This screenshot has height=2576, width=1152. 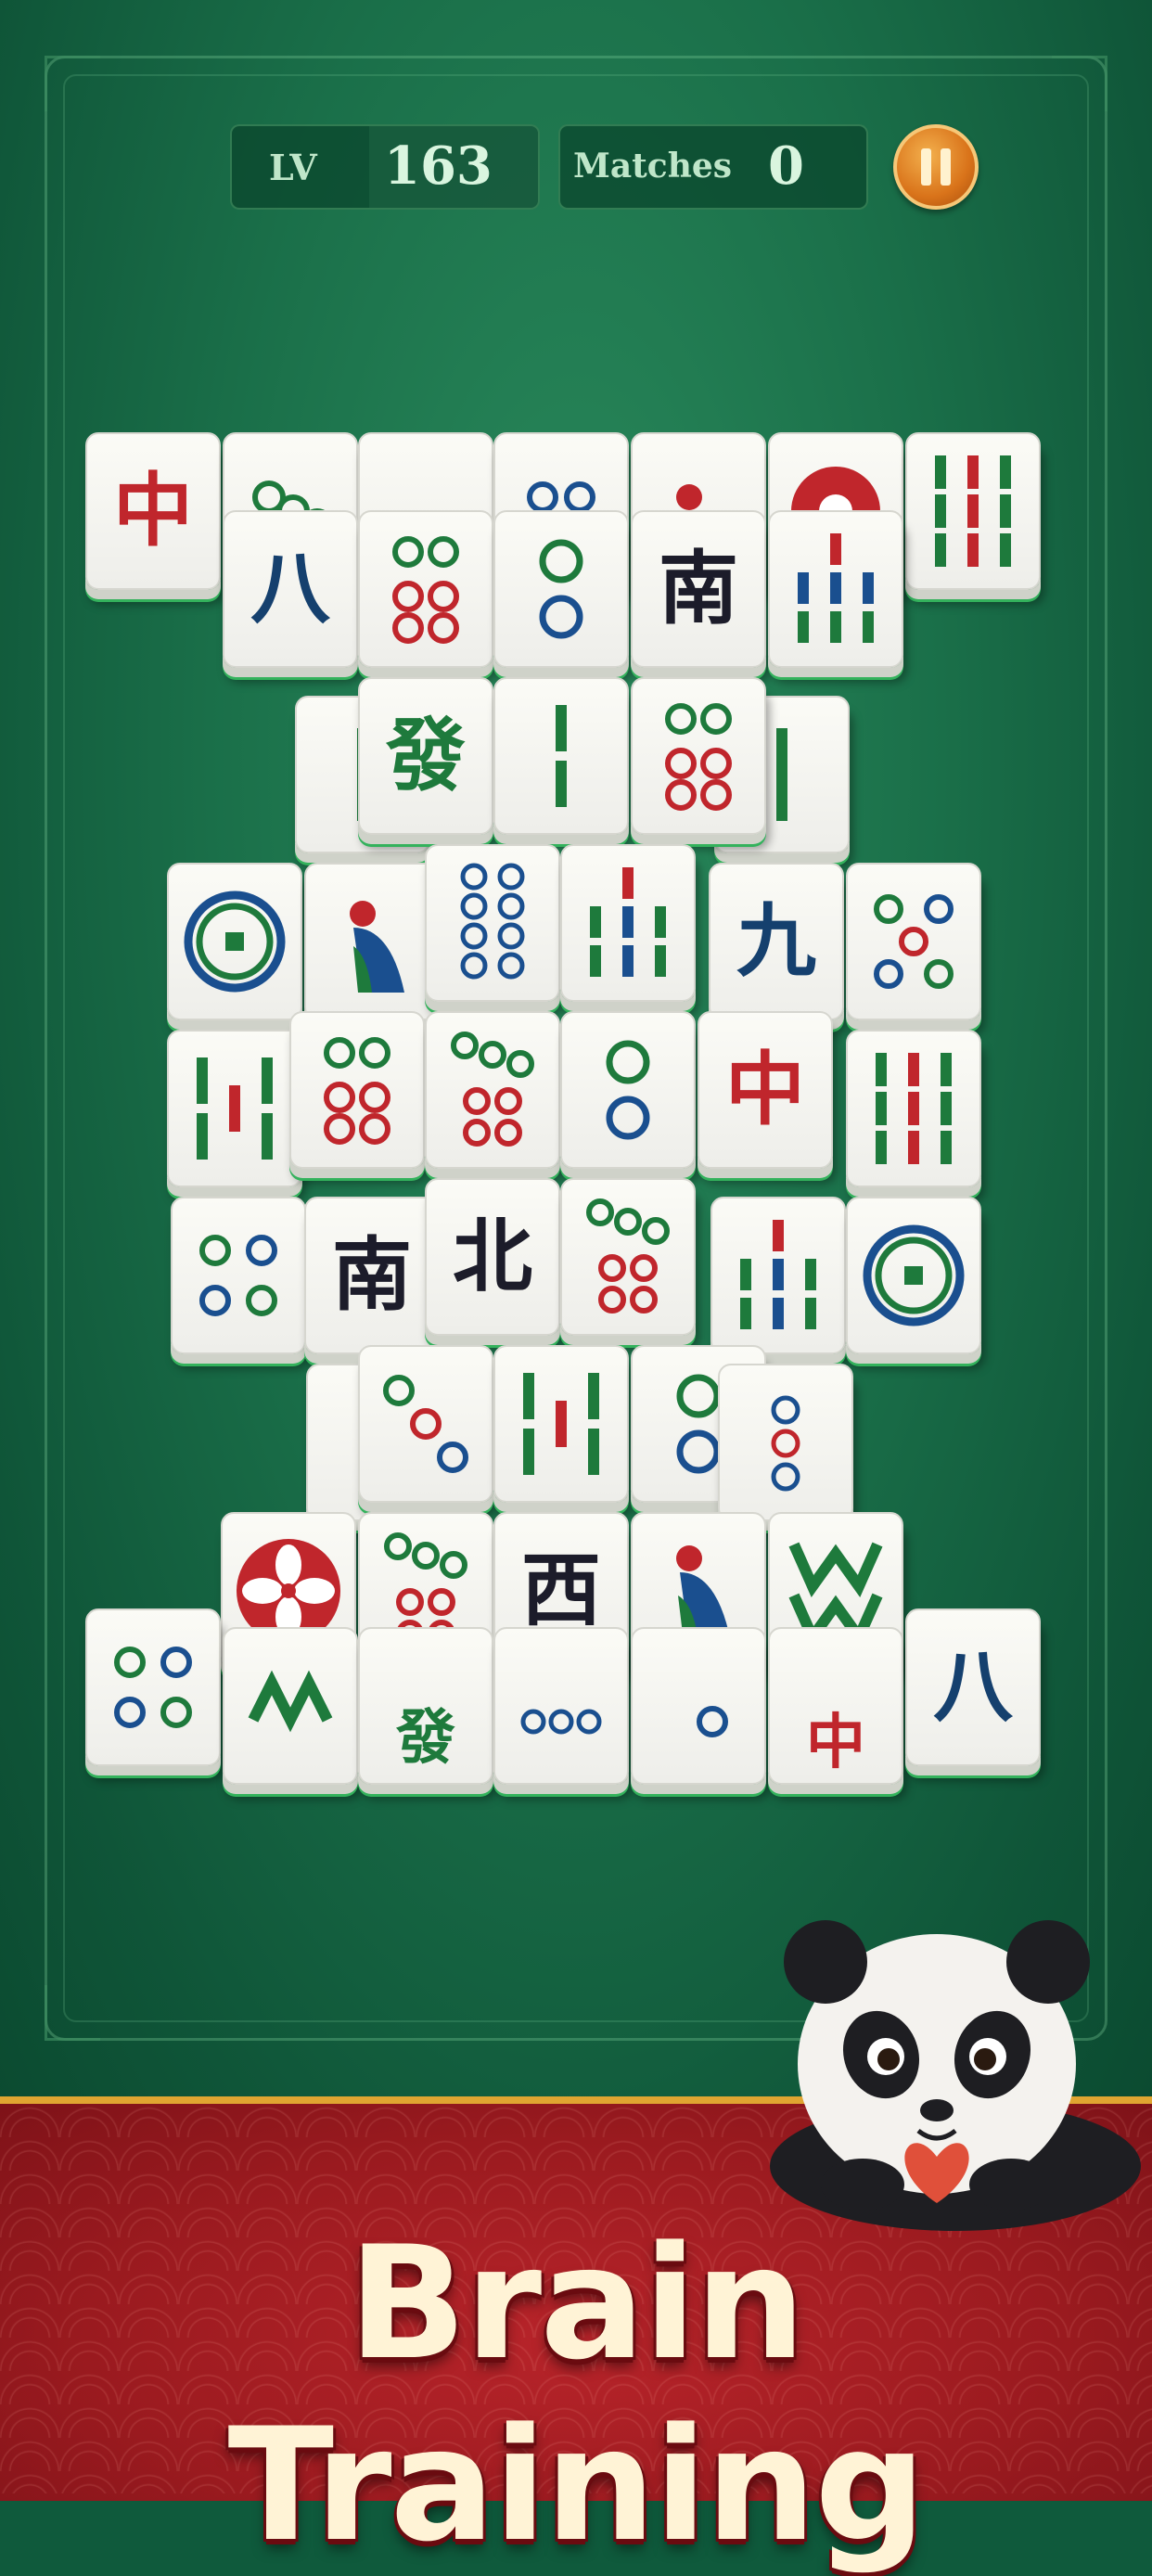 What do you see at coordinates (936, 167) in the screenshot?
I see `pause-button` at bounding box center [936, 167].